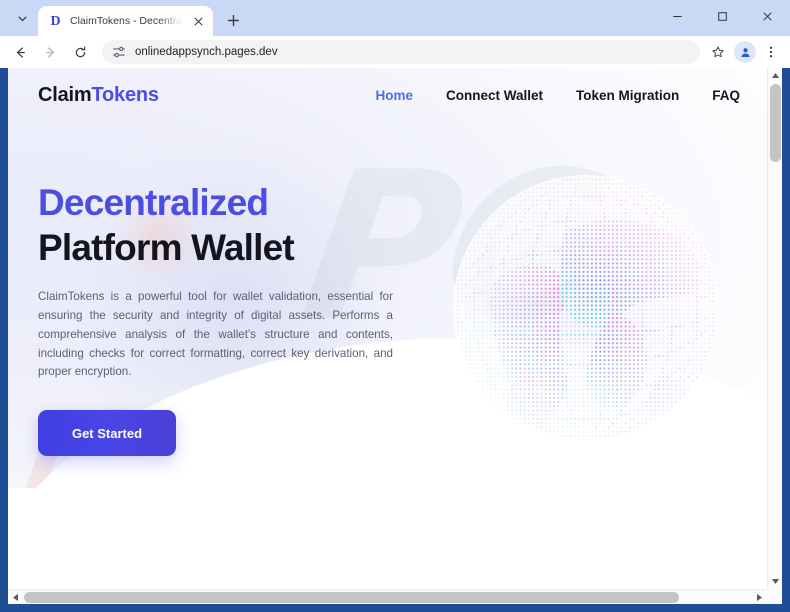 This screenshot has height=612, width=790. Describe the element at coordinates (198, 21) in the screenshot. I see `tab-close-icon` at that location.